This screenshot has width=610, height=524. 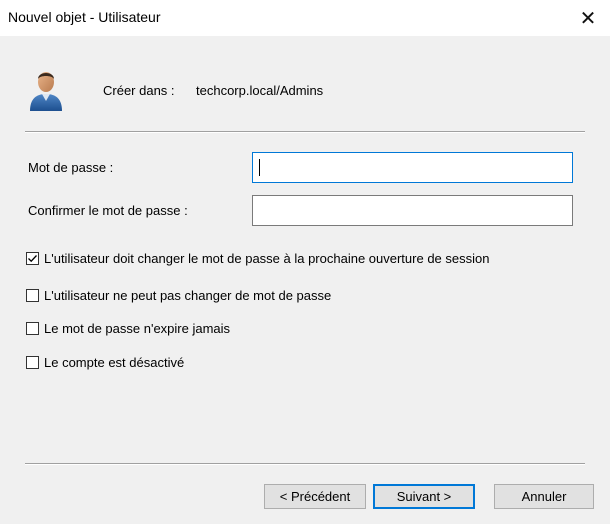 I want to click on password-never-expires-label: Le mot de passe n'expire jamais, so click(x=137, y=328).